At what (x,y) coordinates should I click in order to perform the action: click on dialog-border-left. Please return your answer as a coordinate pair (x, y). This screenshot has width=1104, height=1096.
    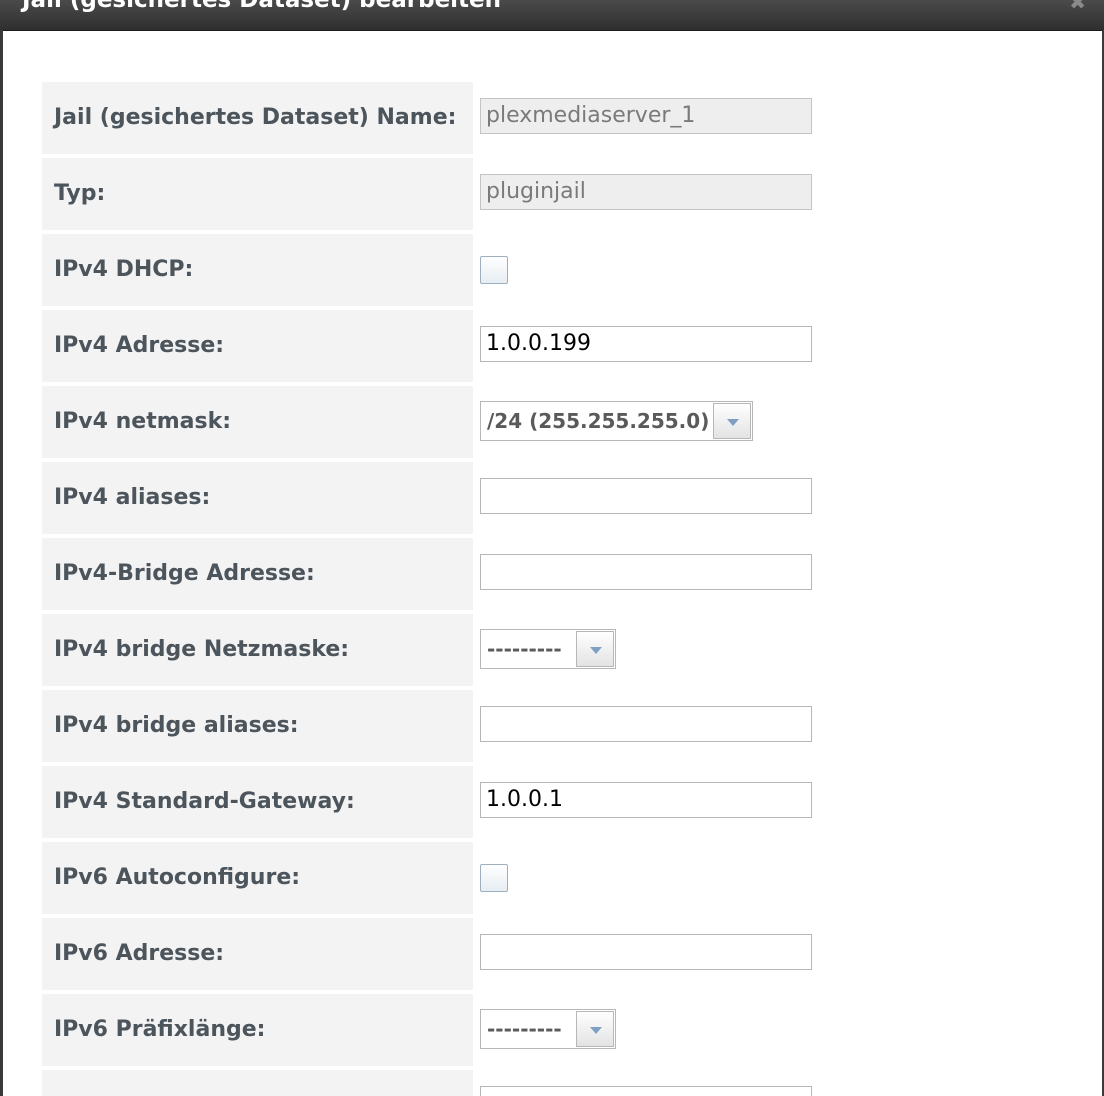
    Looking at the image, I should click on (1, 563).